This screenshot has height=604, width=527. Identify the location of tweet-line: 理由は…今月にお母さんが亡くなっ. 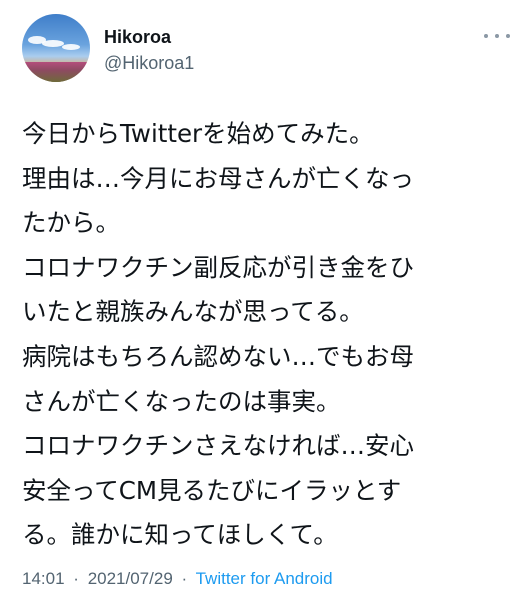
(218, 178).